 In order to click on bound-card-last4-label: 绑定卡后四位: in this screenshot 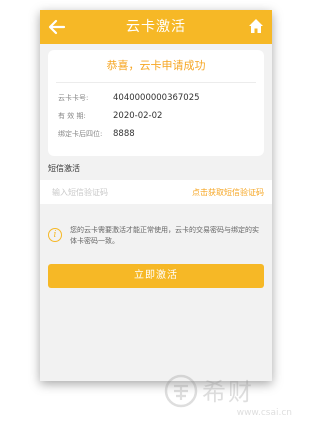, I will do `click(80, 134)`.